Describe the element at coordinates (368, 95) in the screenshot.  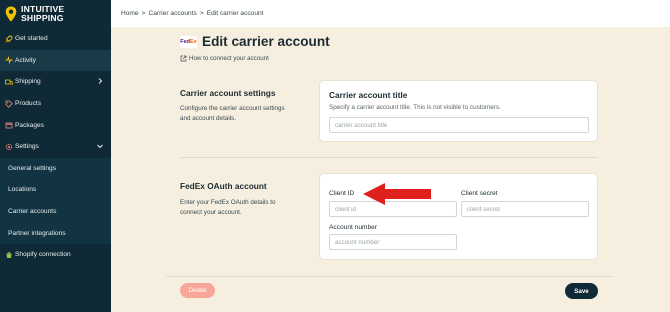
I see `card-title: Carrier account title` at that location.